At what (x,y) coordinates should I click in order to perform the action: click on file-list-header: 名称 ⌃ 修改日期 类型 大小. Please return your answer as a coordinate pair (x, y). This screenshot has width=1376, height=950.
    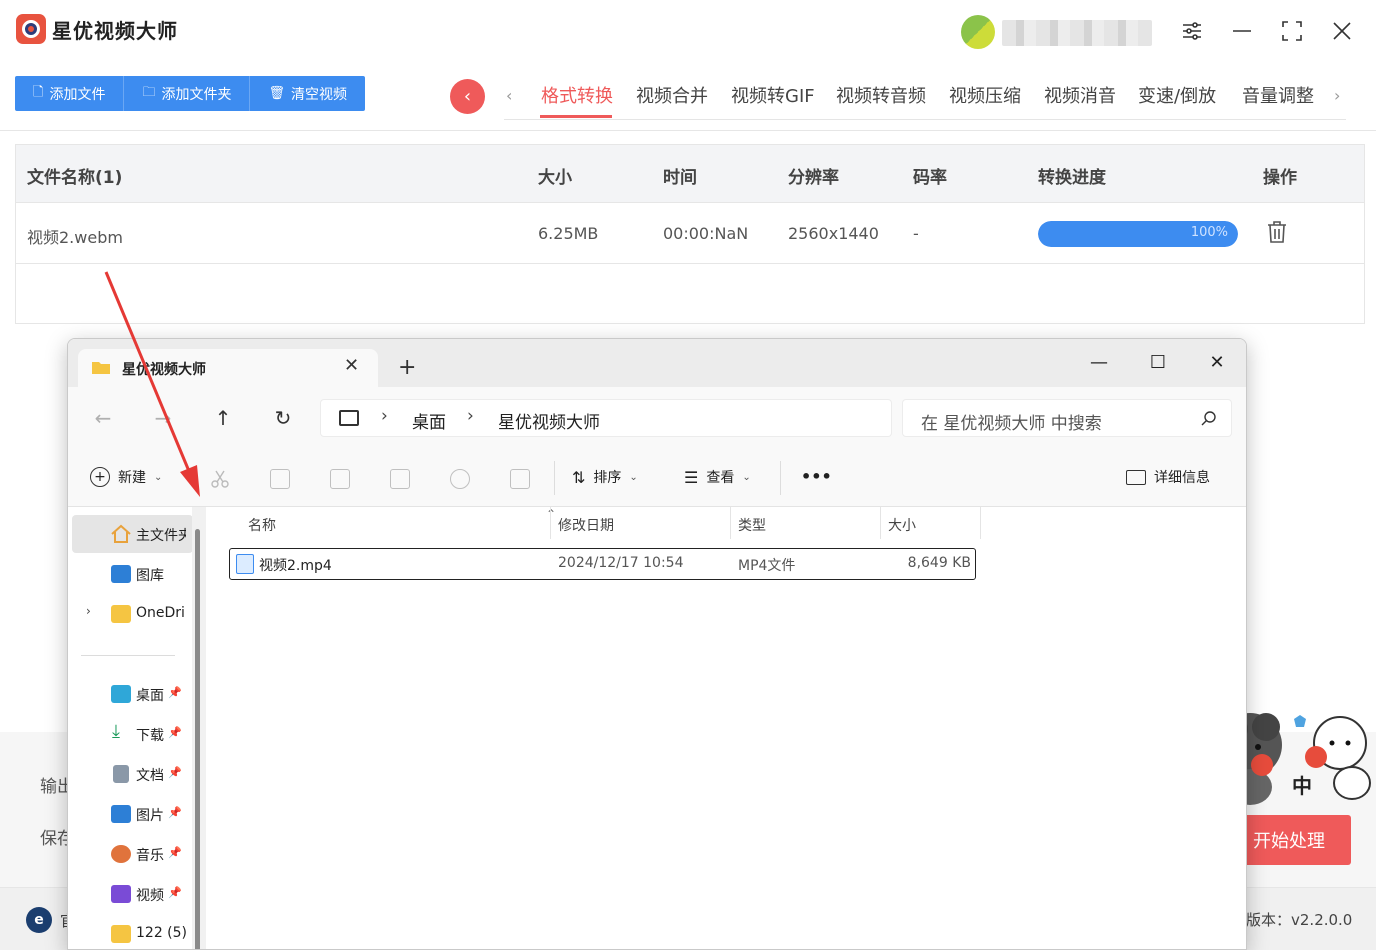
    Looking at the image, I should click on (608, 523).